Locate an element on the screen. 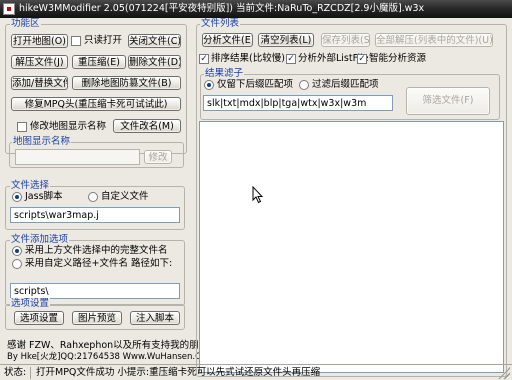 The image size is (512, 380). image-preview-button: 图片预览 is located at coordinates (97, 318).